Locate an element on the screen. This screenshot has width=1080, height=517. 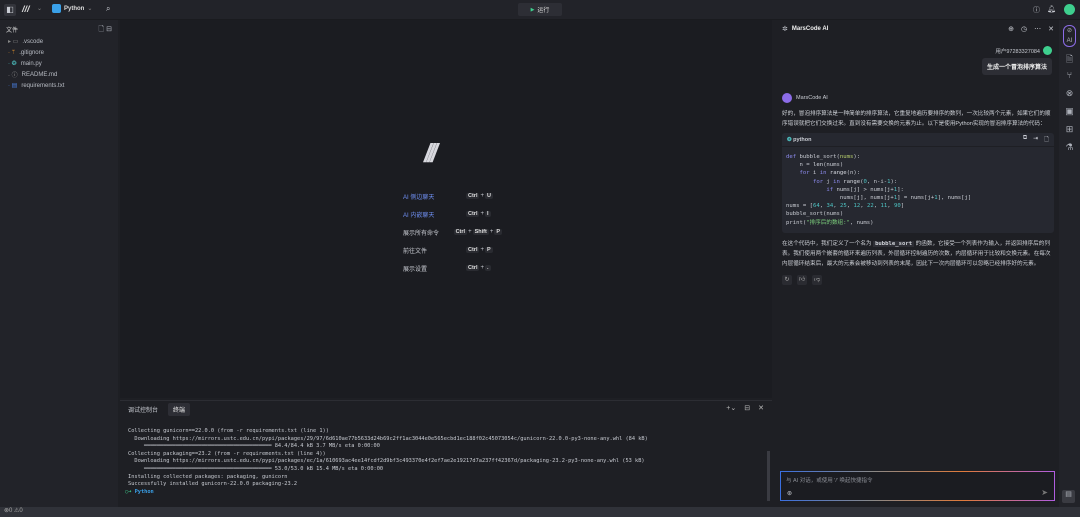
help-icon: ⓘ is located at coordinates (1036, 10).